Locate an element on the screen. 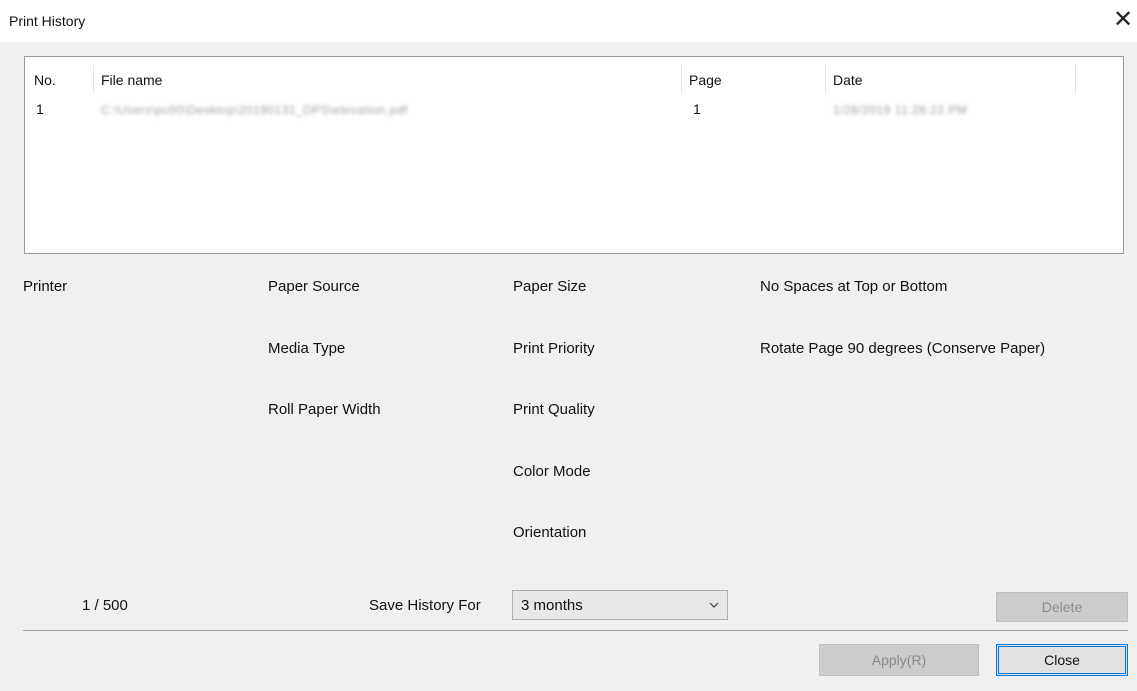 This screenshot has width=1137, height=691. apply-button: Apply(R) is located at coordinates (899, 660).